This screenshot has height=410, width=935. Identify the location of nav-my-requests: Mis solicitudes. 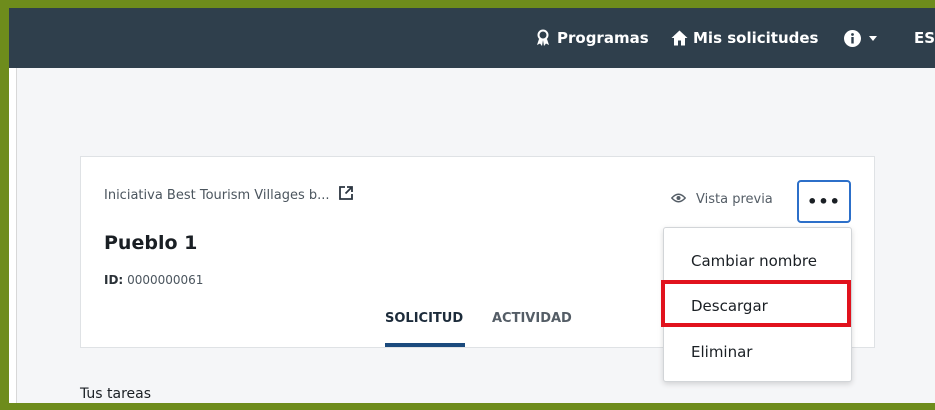
(744, 38).